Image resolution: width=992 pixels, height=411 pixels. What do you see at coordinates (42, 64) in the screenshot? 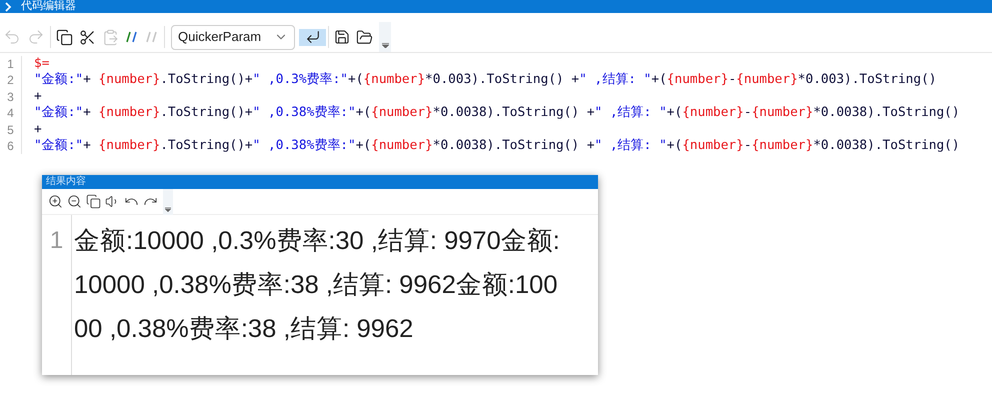
I see `code-line: $=` at bounding box center [42, 64].